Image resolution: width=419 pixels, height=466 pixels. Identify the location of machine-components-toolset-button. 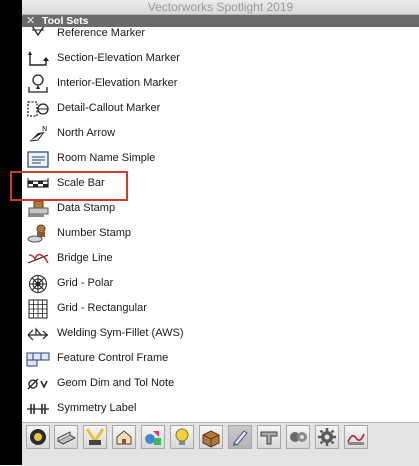
(298, 437).